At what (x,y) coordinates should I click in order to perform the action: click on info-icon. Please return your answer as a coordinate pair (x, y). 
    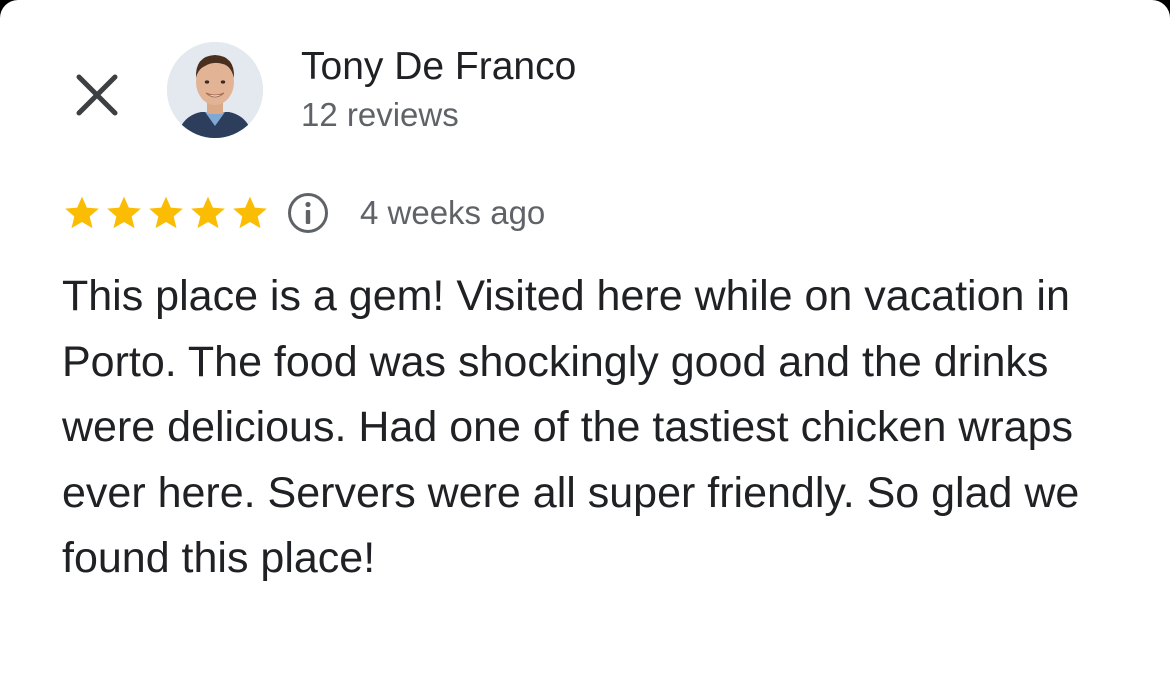
    Looking at the image, I should click on (308, 213).